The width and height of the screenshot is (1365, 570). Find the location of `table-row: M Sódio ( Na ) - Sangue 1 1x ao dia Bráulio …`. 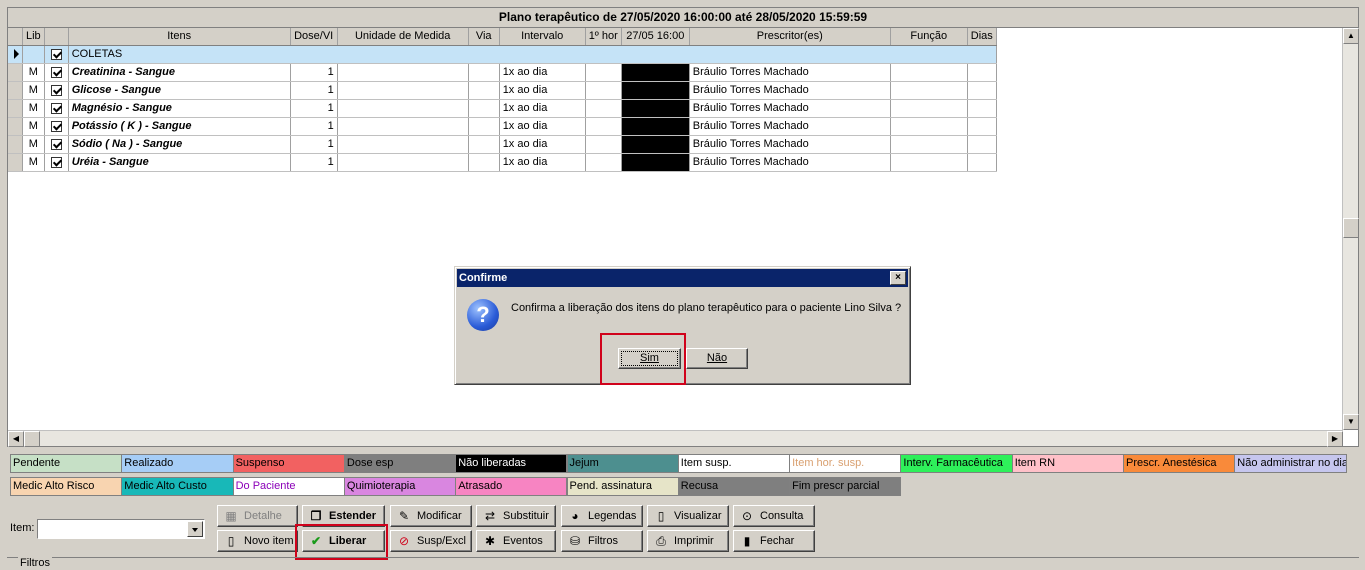

table-row: M Sódio ( Na ) - Sangue 1 1x ao dia Bráulio … is located at coordinates (502, 144).